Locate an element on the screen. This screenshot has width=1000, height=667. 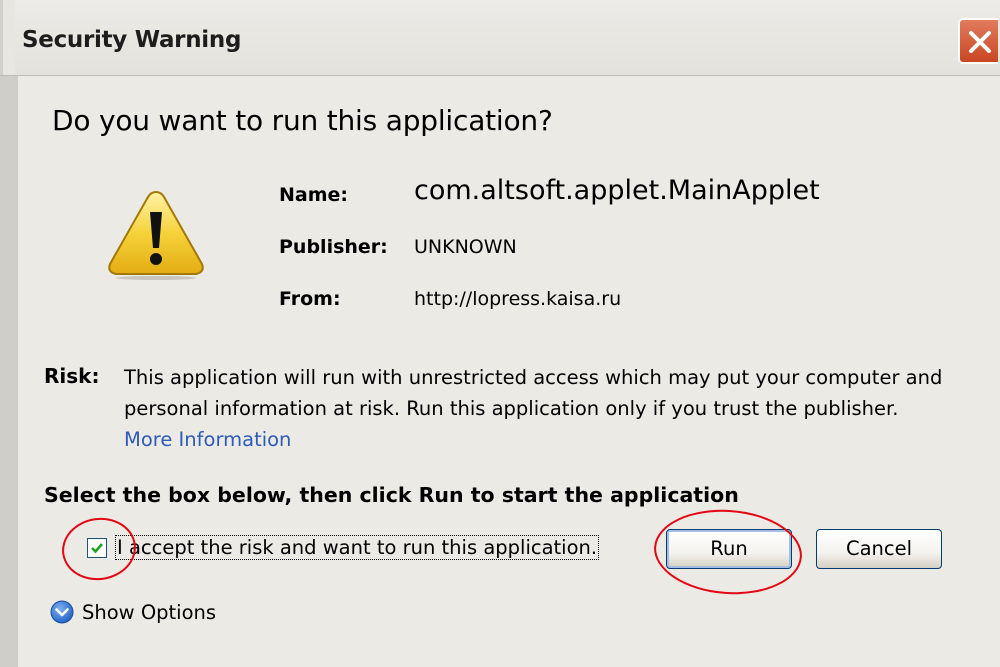
cancel-button: Cancel is located at coordinates (879, 549).